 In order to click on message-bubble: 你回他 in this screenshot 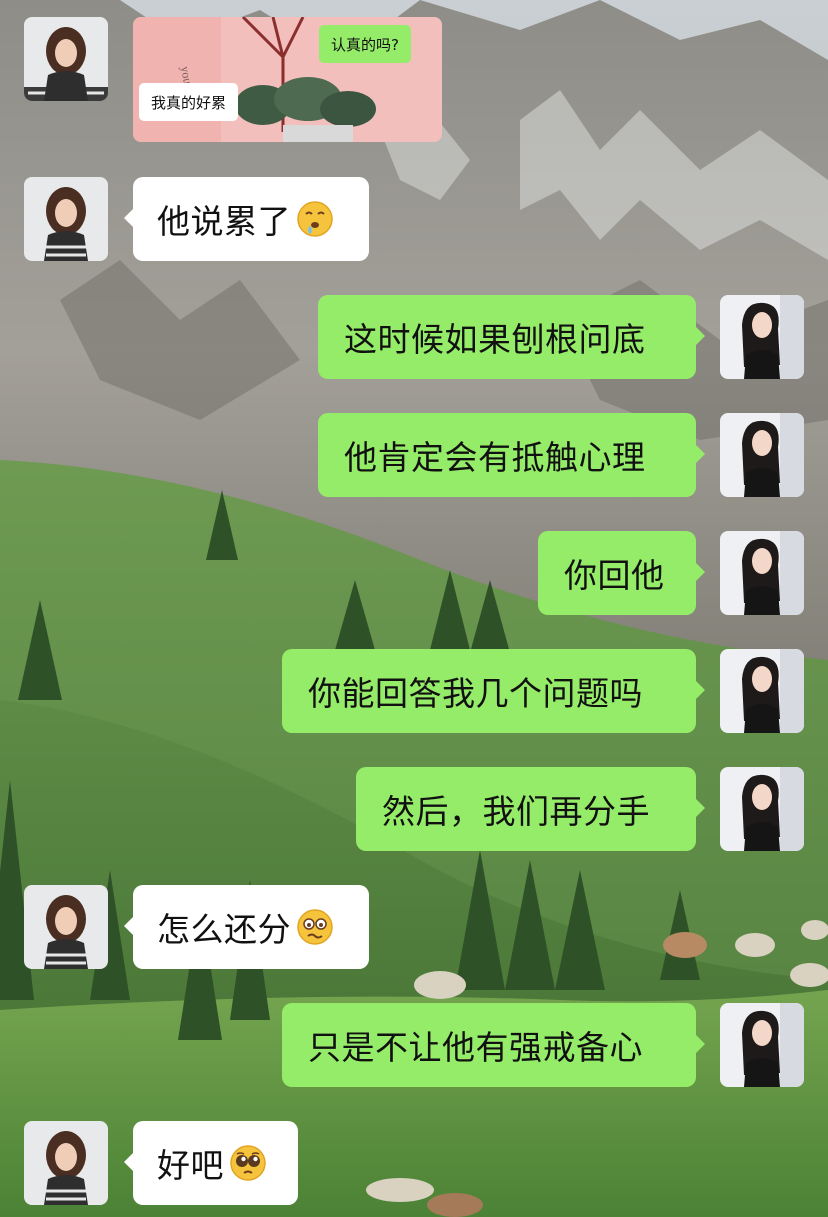, I will do `click(621, 573)`.